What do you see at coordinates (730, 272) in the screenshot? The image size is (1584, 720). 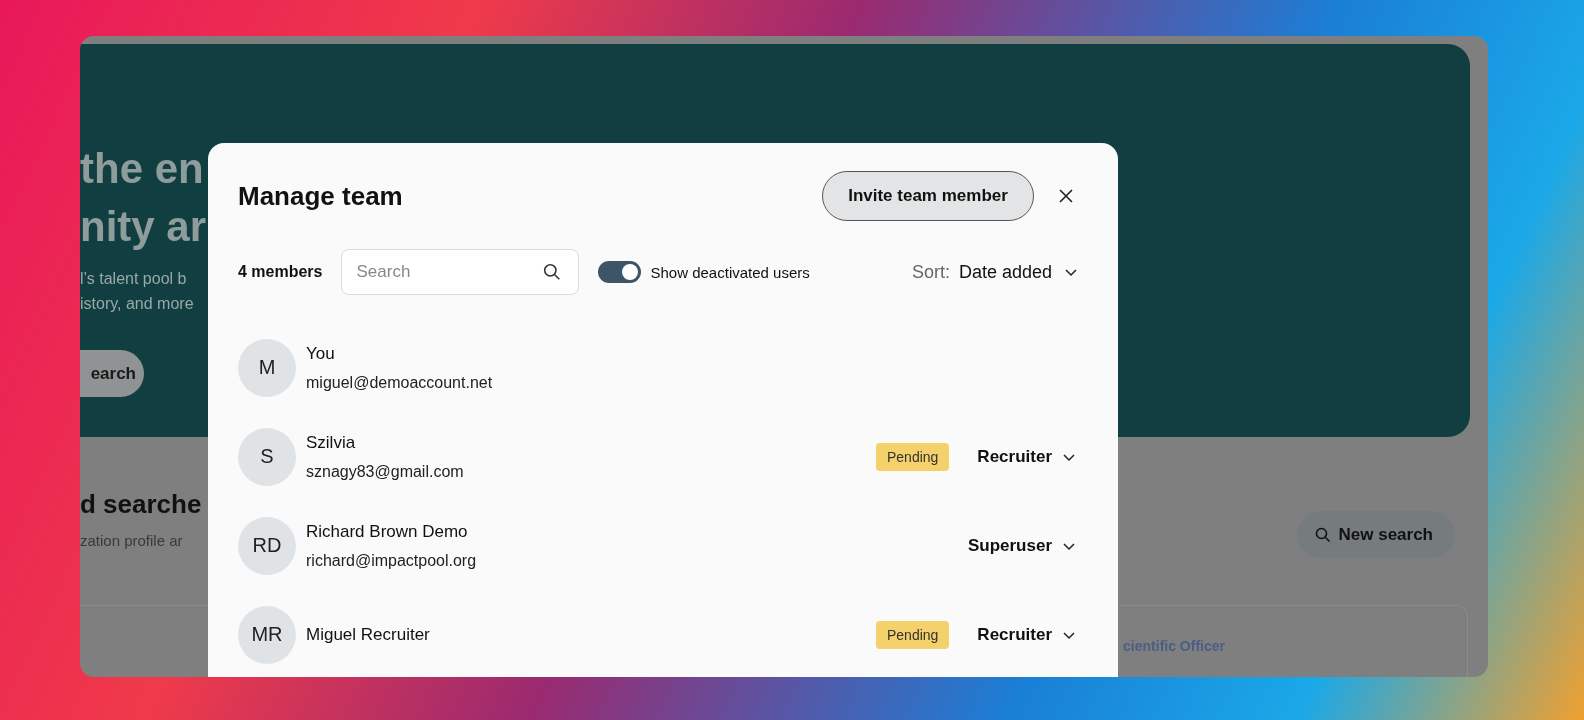 I see `toggle-label: Show deactivated users` at bounding box center [730, 272].